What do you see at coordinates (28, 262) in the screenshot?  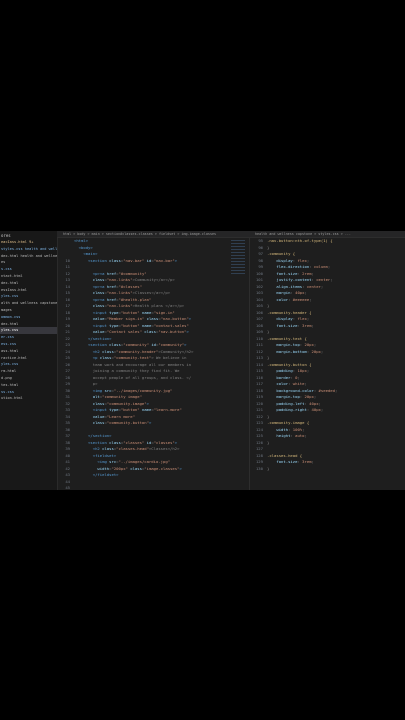 I see `file-item: es` at bounding box center [28, 262].